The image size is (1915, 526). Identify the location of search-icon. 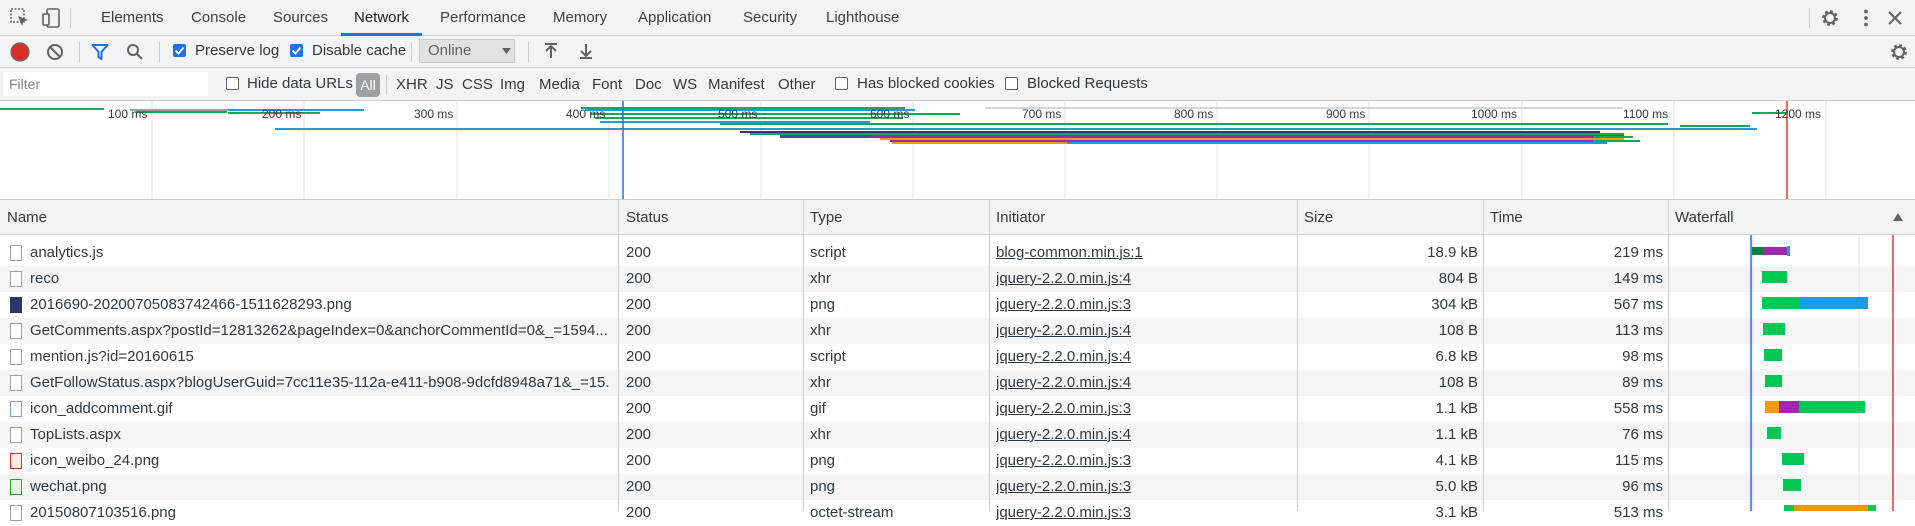
(135, 52).